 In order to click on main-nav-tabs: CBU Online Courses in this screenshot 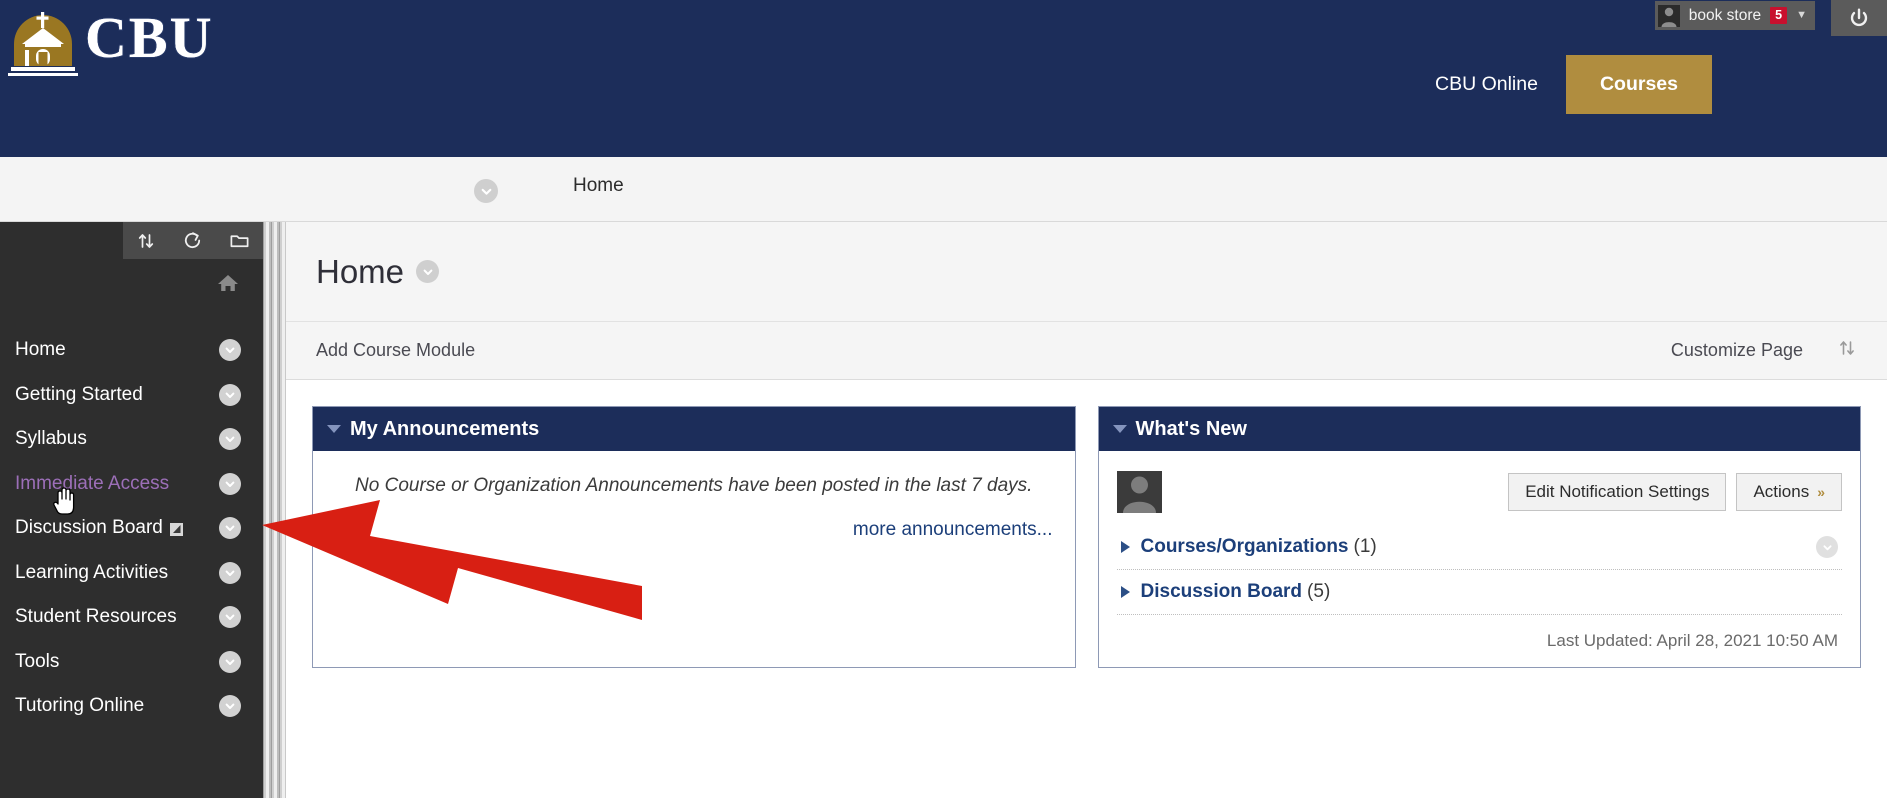, I will do `click(1559, 84)`.